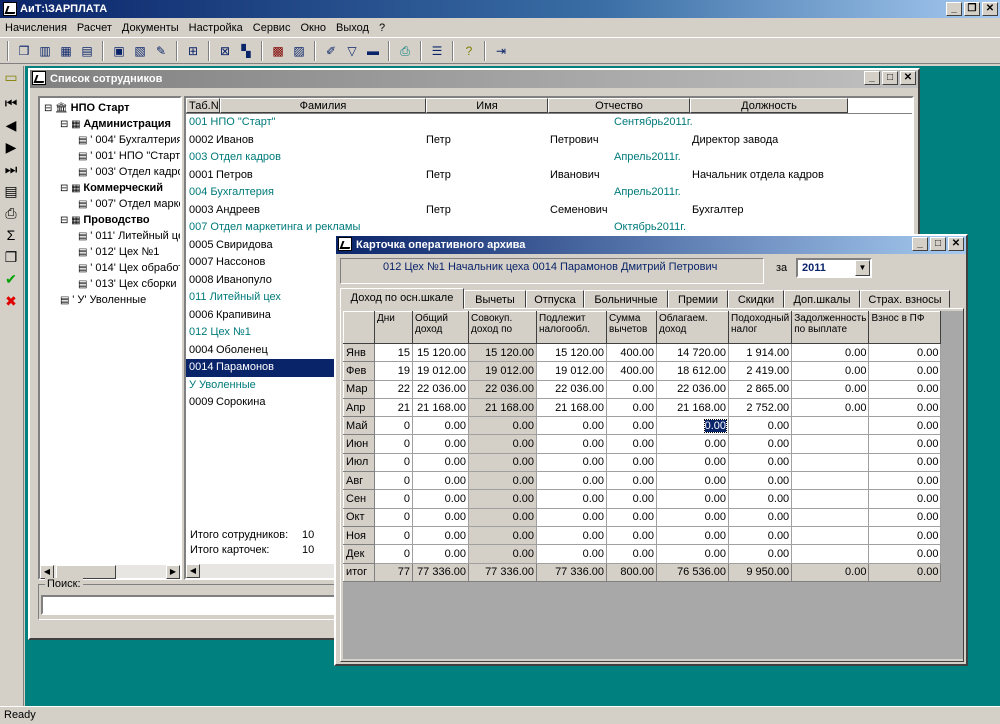  Describe the element at coordinates (760, 371) in the screenshot. I see `grid-cell: 2 419.00` at that location.